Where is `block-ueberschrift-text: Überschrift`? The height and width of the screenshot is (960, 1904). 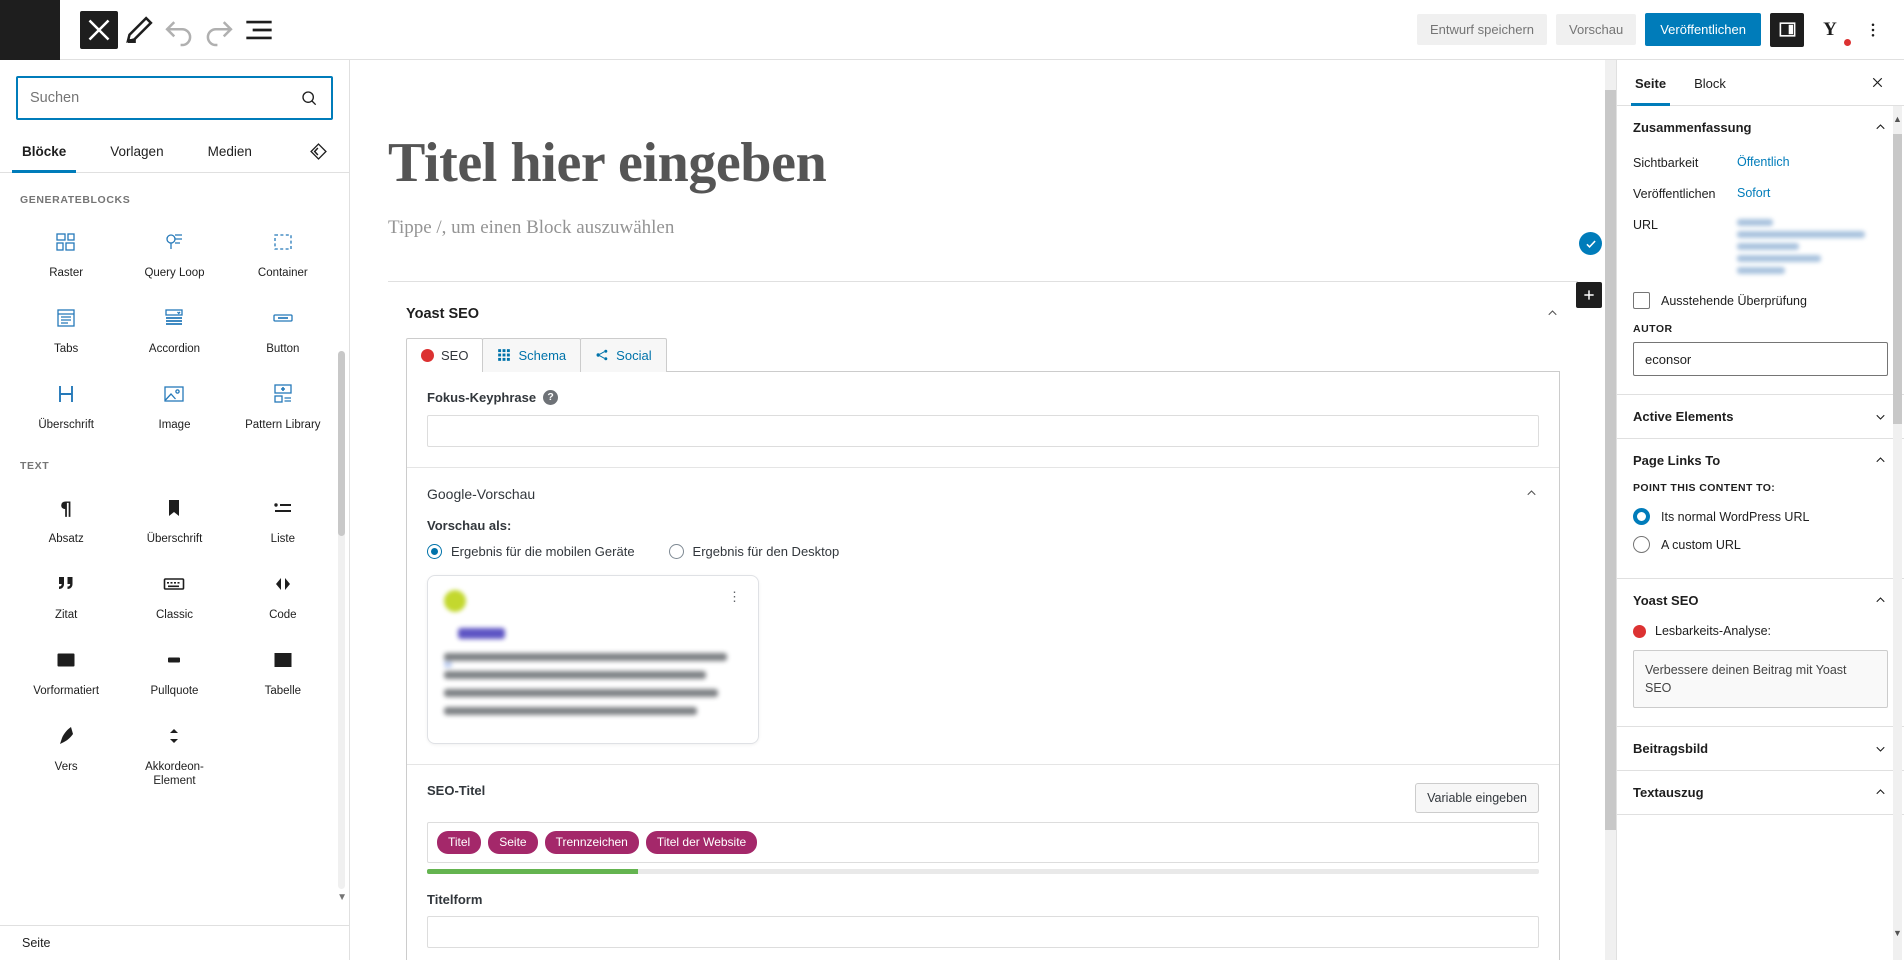 block-ueberschrift-text: Überschrift is located at coordinates (174, 519).